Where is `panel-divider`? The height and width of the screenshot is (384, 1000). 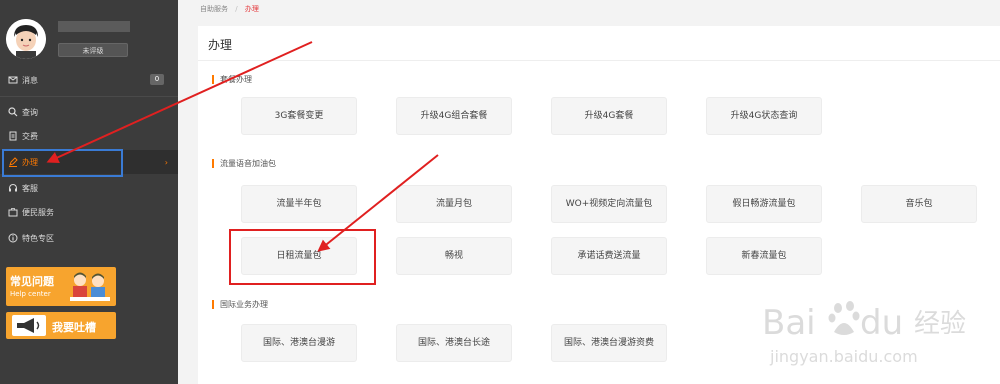
panel-divider is located at coordinates (599, 60).